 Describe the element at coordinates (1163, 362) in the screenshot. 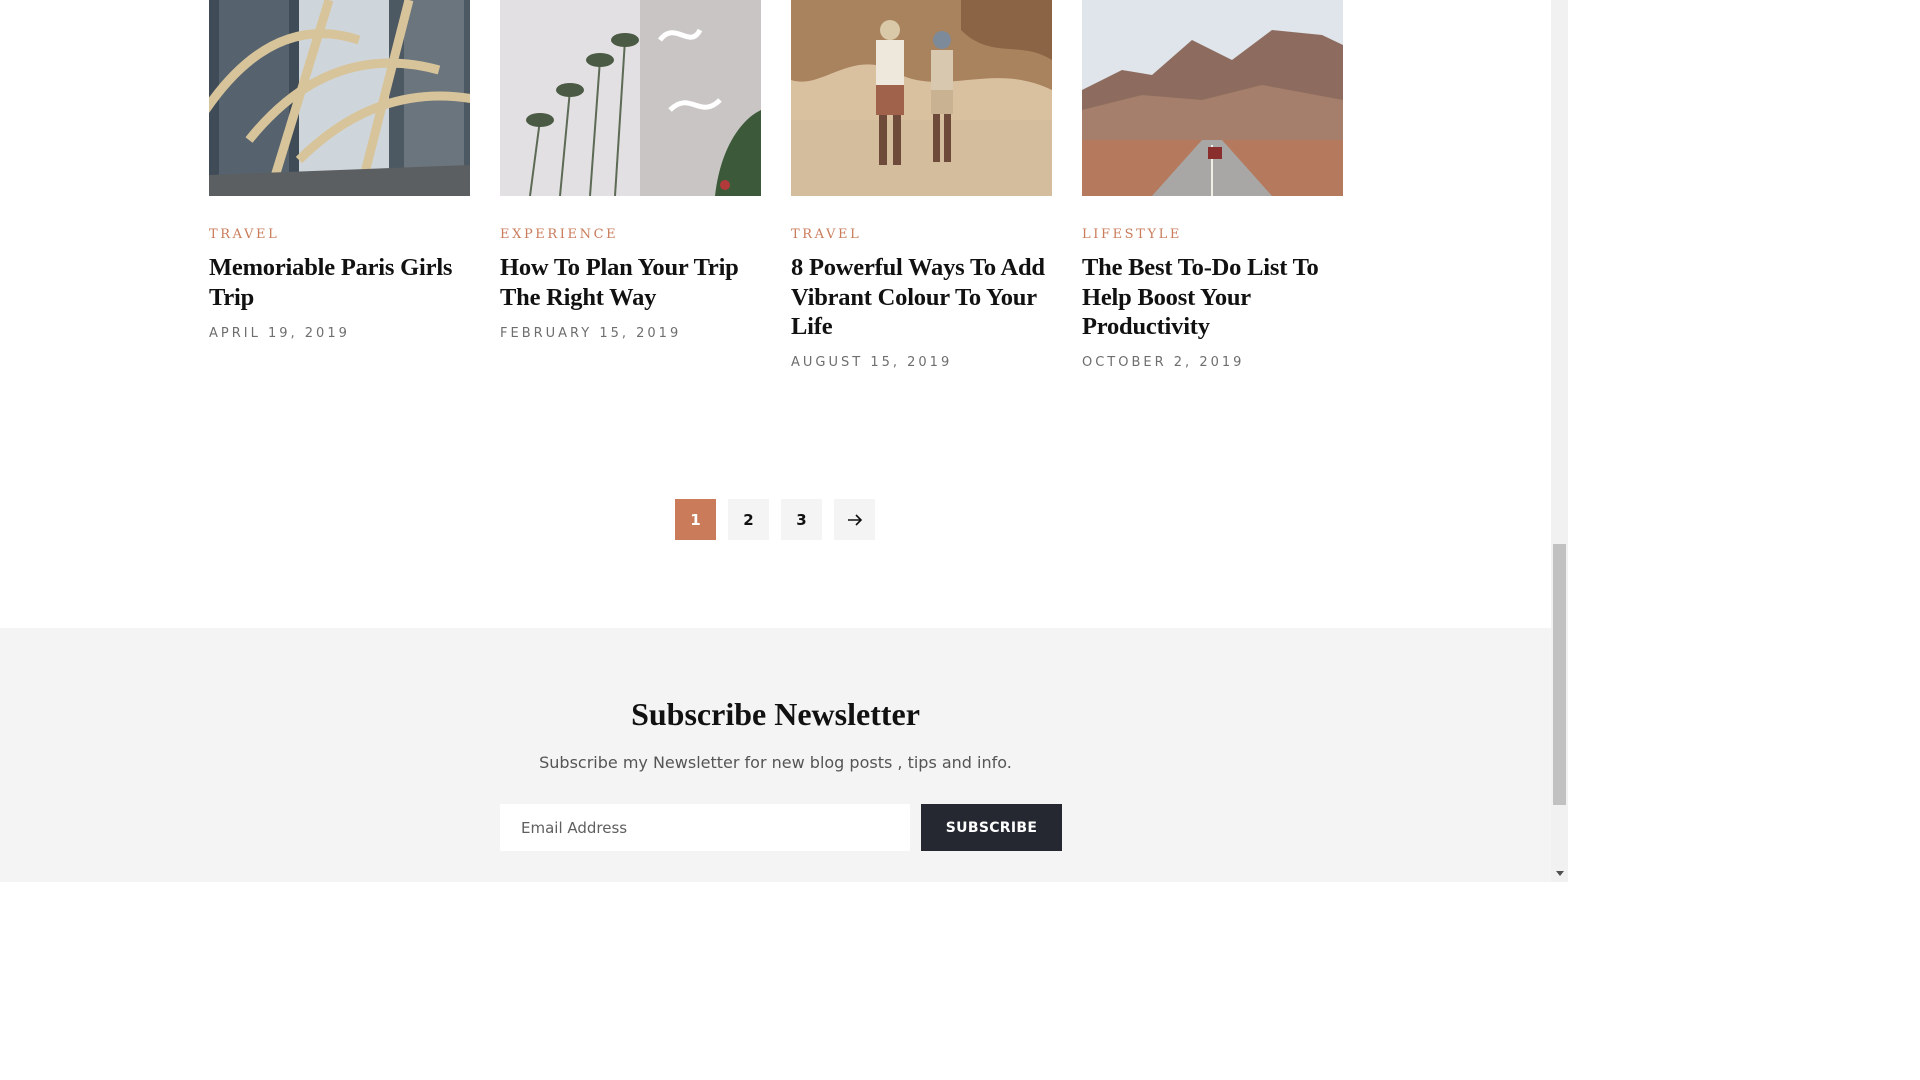

I see `post-date: OCTOBER 2, 2019` at that location.